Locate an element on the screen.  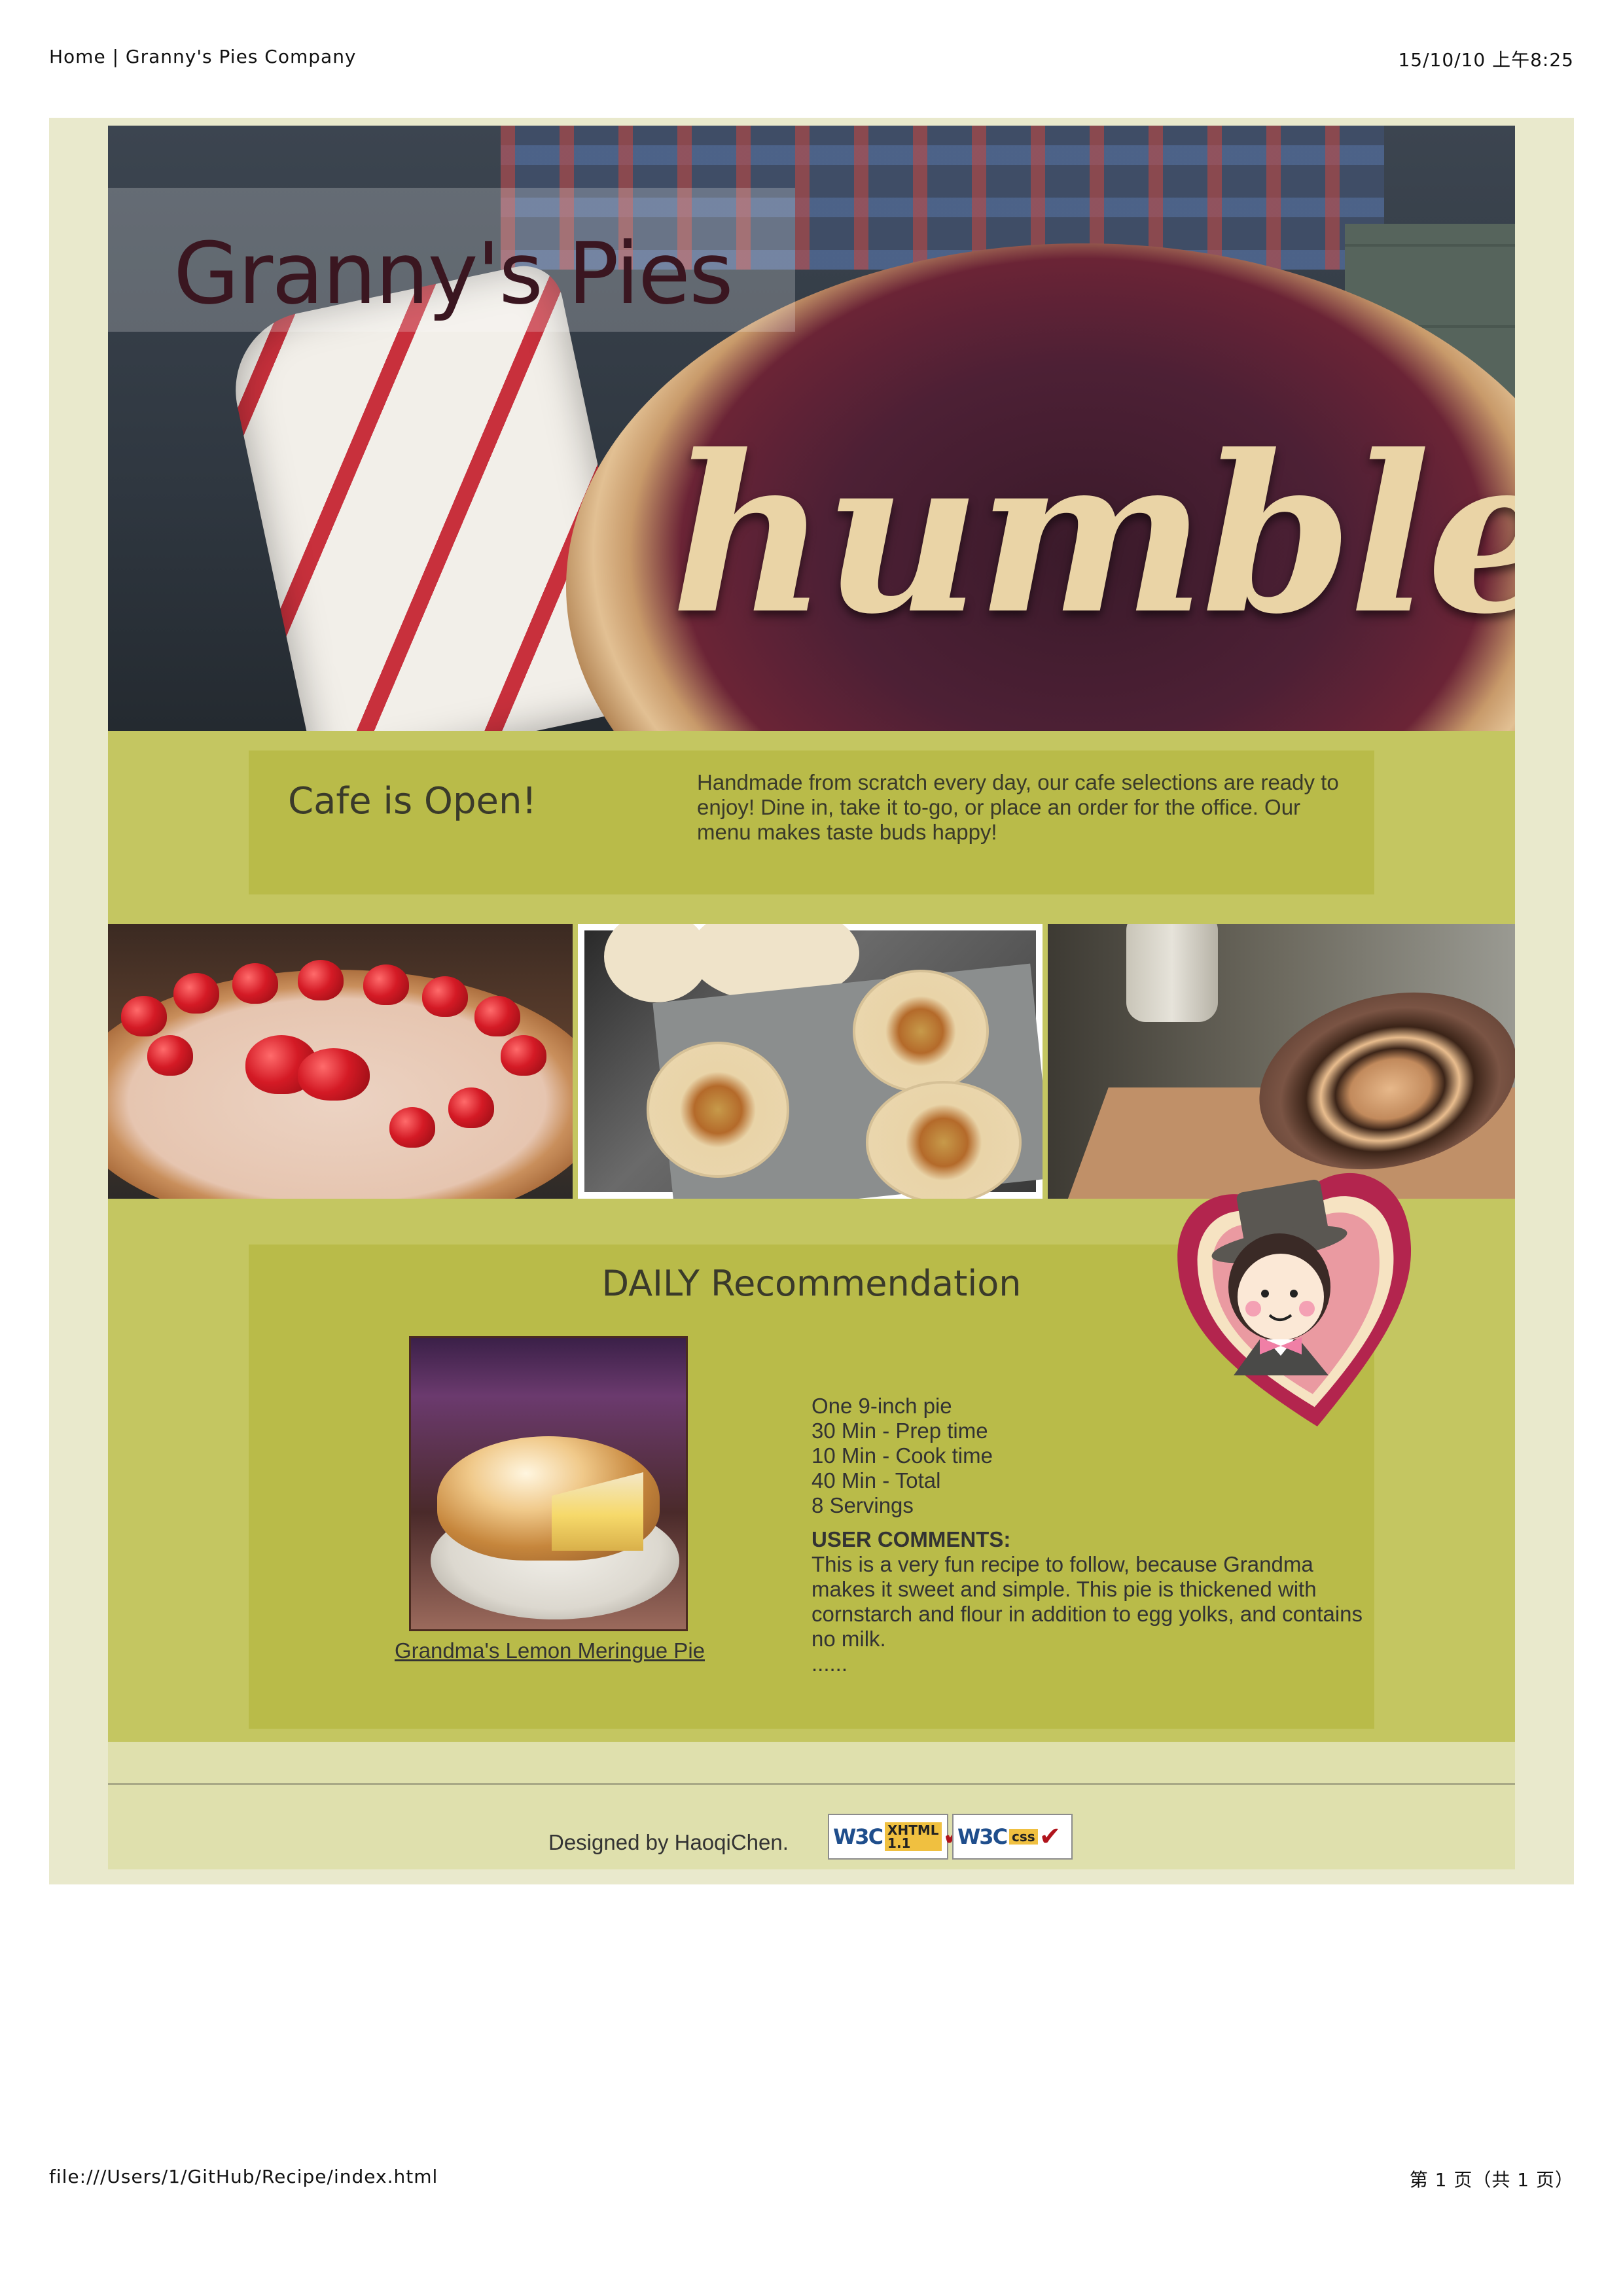
user-comments-heading: USER COMMENTS: is located at coordinates (911, 1539).